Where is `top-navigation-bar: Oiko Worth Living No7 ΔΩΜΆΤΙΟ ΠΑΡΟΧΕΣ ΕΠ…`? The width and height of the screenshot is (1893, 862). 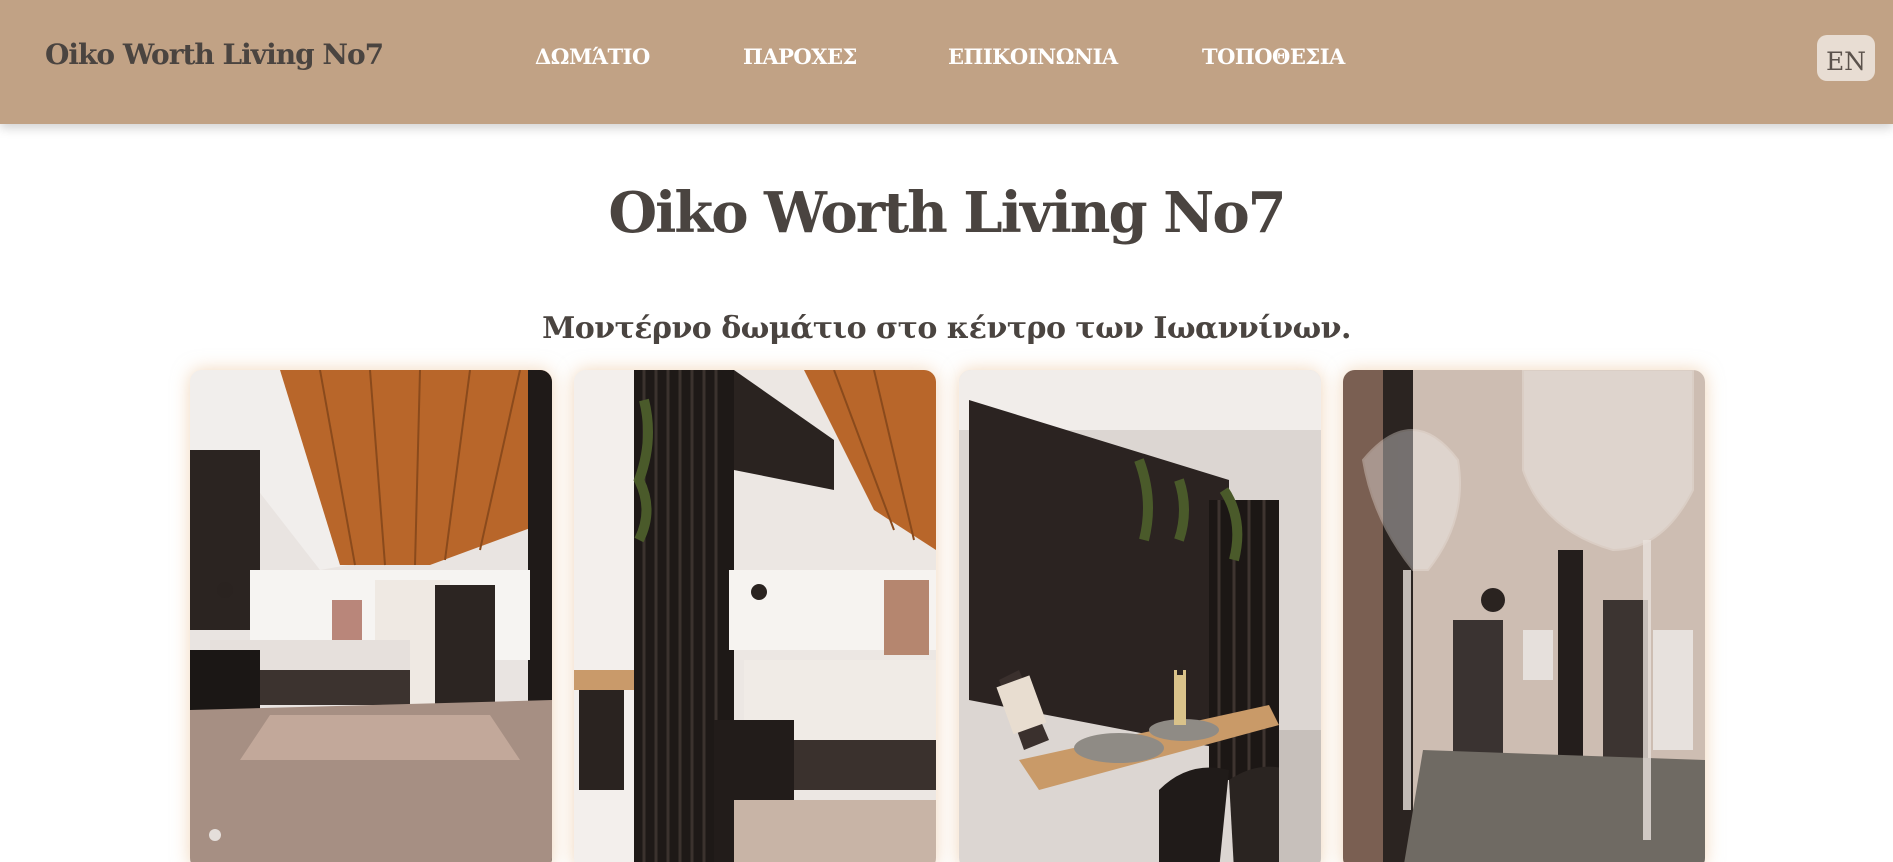
top-navigation-bar: Oiko Worth Living No7 ΔΩΜΆΤΙΟ ΠΑΡΟΧΕΣ ΕΠ… is located at coordinates (946, 62).